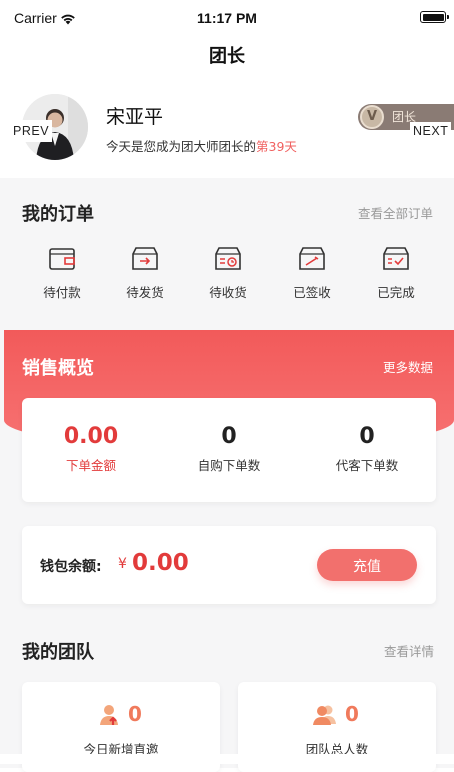 This screenshot has width=454, height=772. I want to click on next-button: NEXT, so click(431, 131).